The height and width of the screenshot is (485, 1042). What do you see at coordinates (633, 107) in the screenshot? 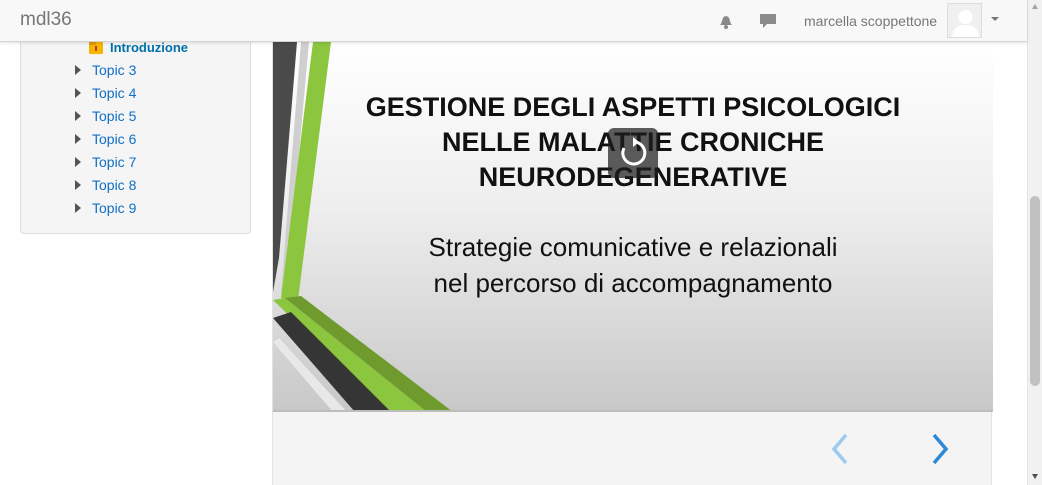
I see `slide-title-line: GESTIONE DEGLI ASPETTI PSICOLOGICI` at bounding box center [633, 107].